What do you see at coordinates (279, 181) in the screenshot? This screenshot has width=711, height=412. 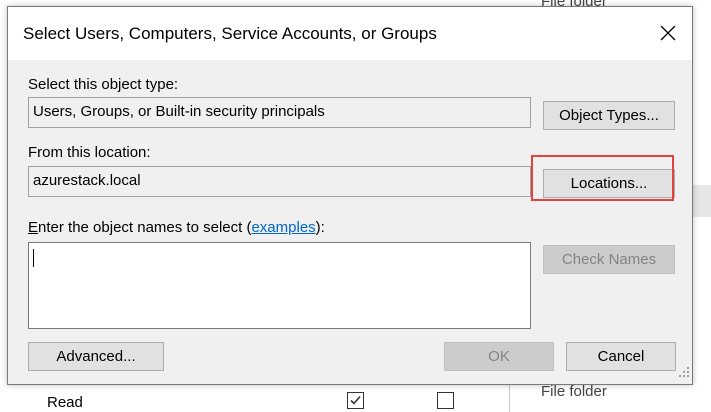 I see `location-field: azurestack.local` at bounding box center [279, 181].